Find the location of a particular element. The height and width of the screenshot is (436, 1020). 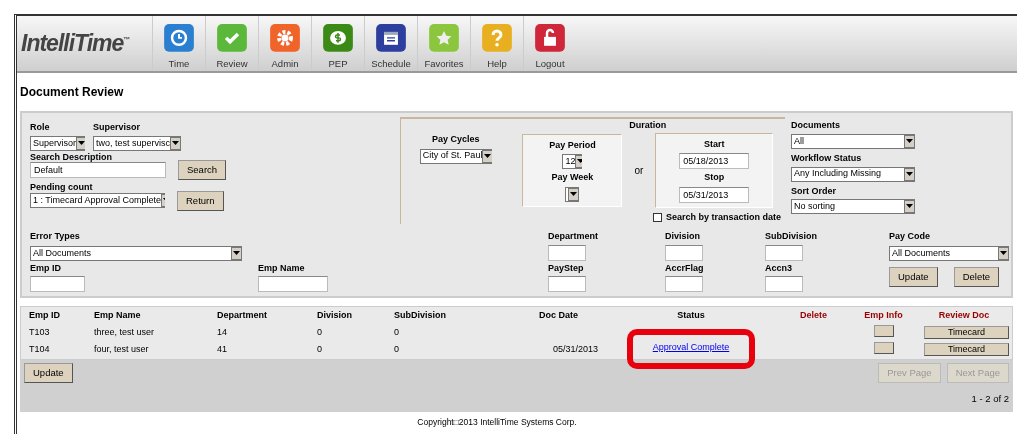

field-label: AccrFlag is located at coordinates (685, 268).